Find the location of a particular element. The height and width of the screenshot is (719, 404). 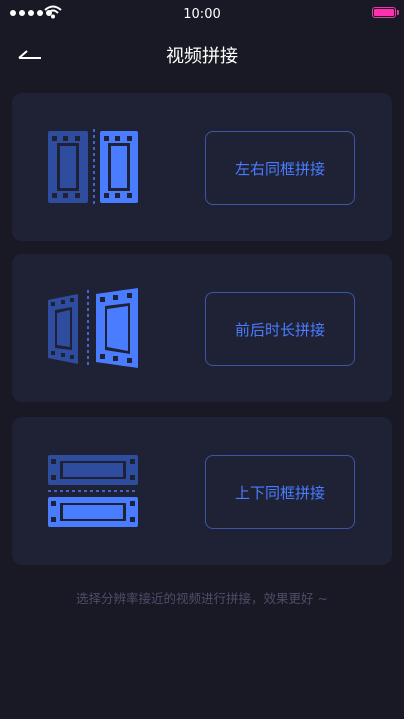

hint-text: 选择分辨率接近的视频进行拼接，效果更好 ~ is located at coordinates (202, 598).